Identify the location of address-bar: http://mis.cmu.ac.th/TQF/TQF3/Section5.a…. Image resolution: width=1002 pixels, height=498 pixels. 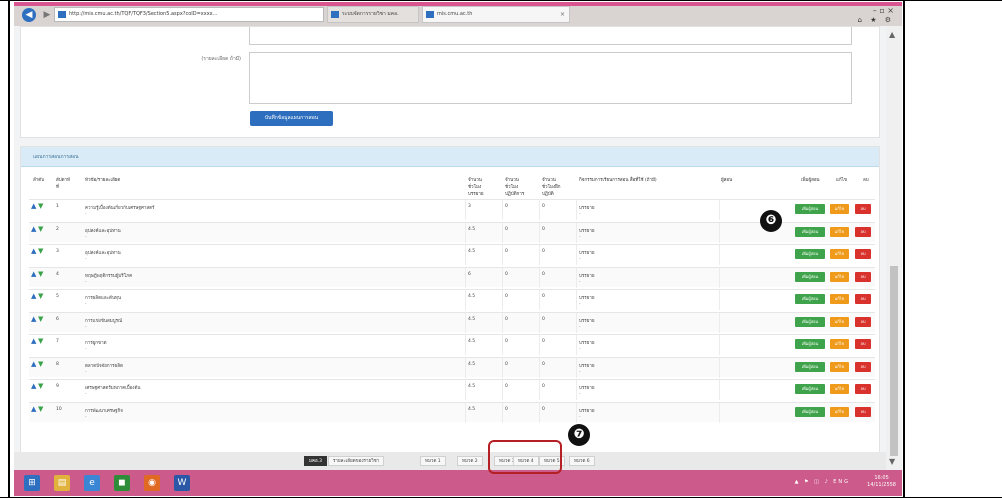
(189, 14).